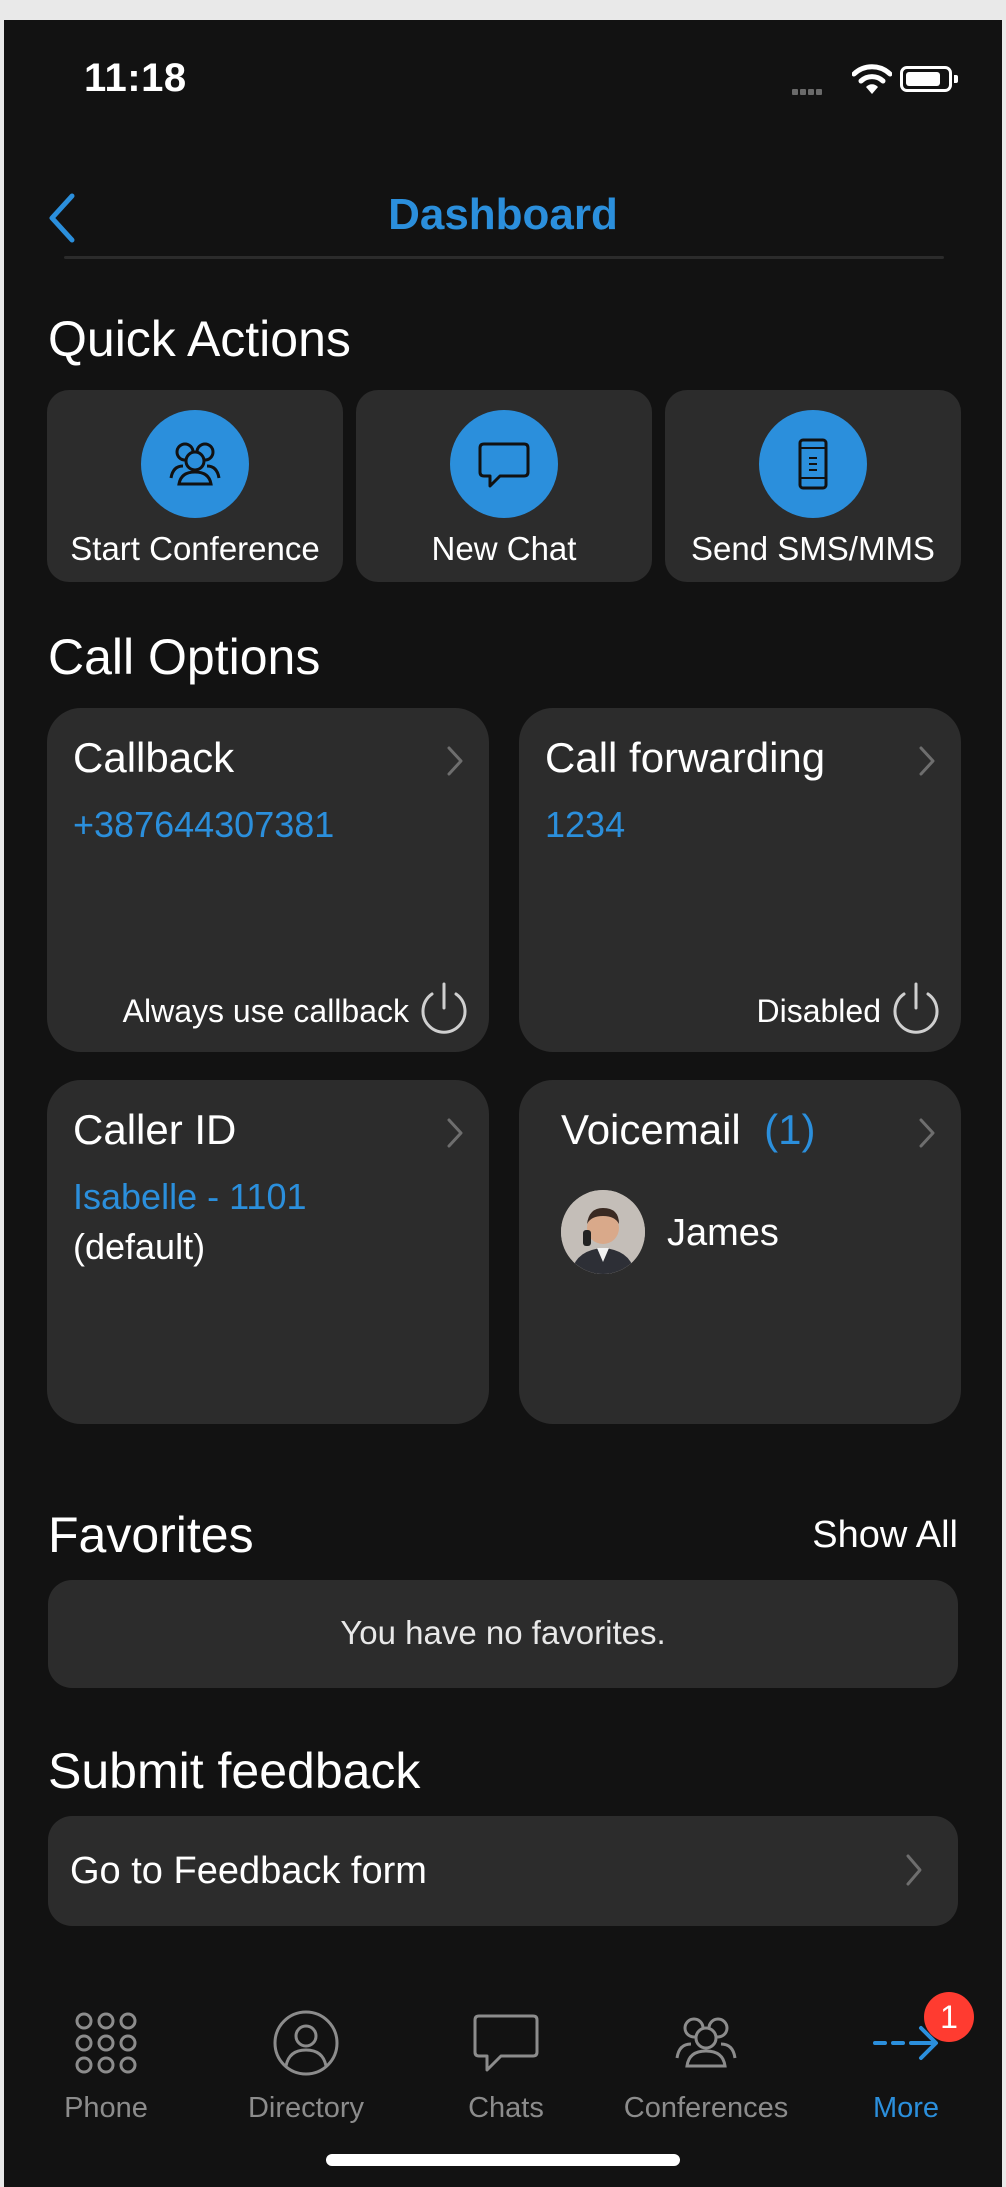 This screenshot has width=1006, height=2187. What do you see at coordinates (106, 2108) in the screenshot?
I see `tab-label: Phone` at bounding box center [106, 2108].